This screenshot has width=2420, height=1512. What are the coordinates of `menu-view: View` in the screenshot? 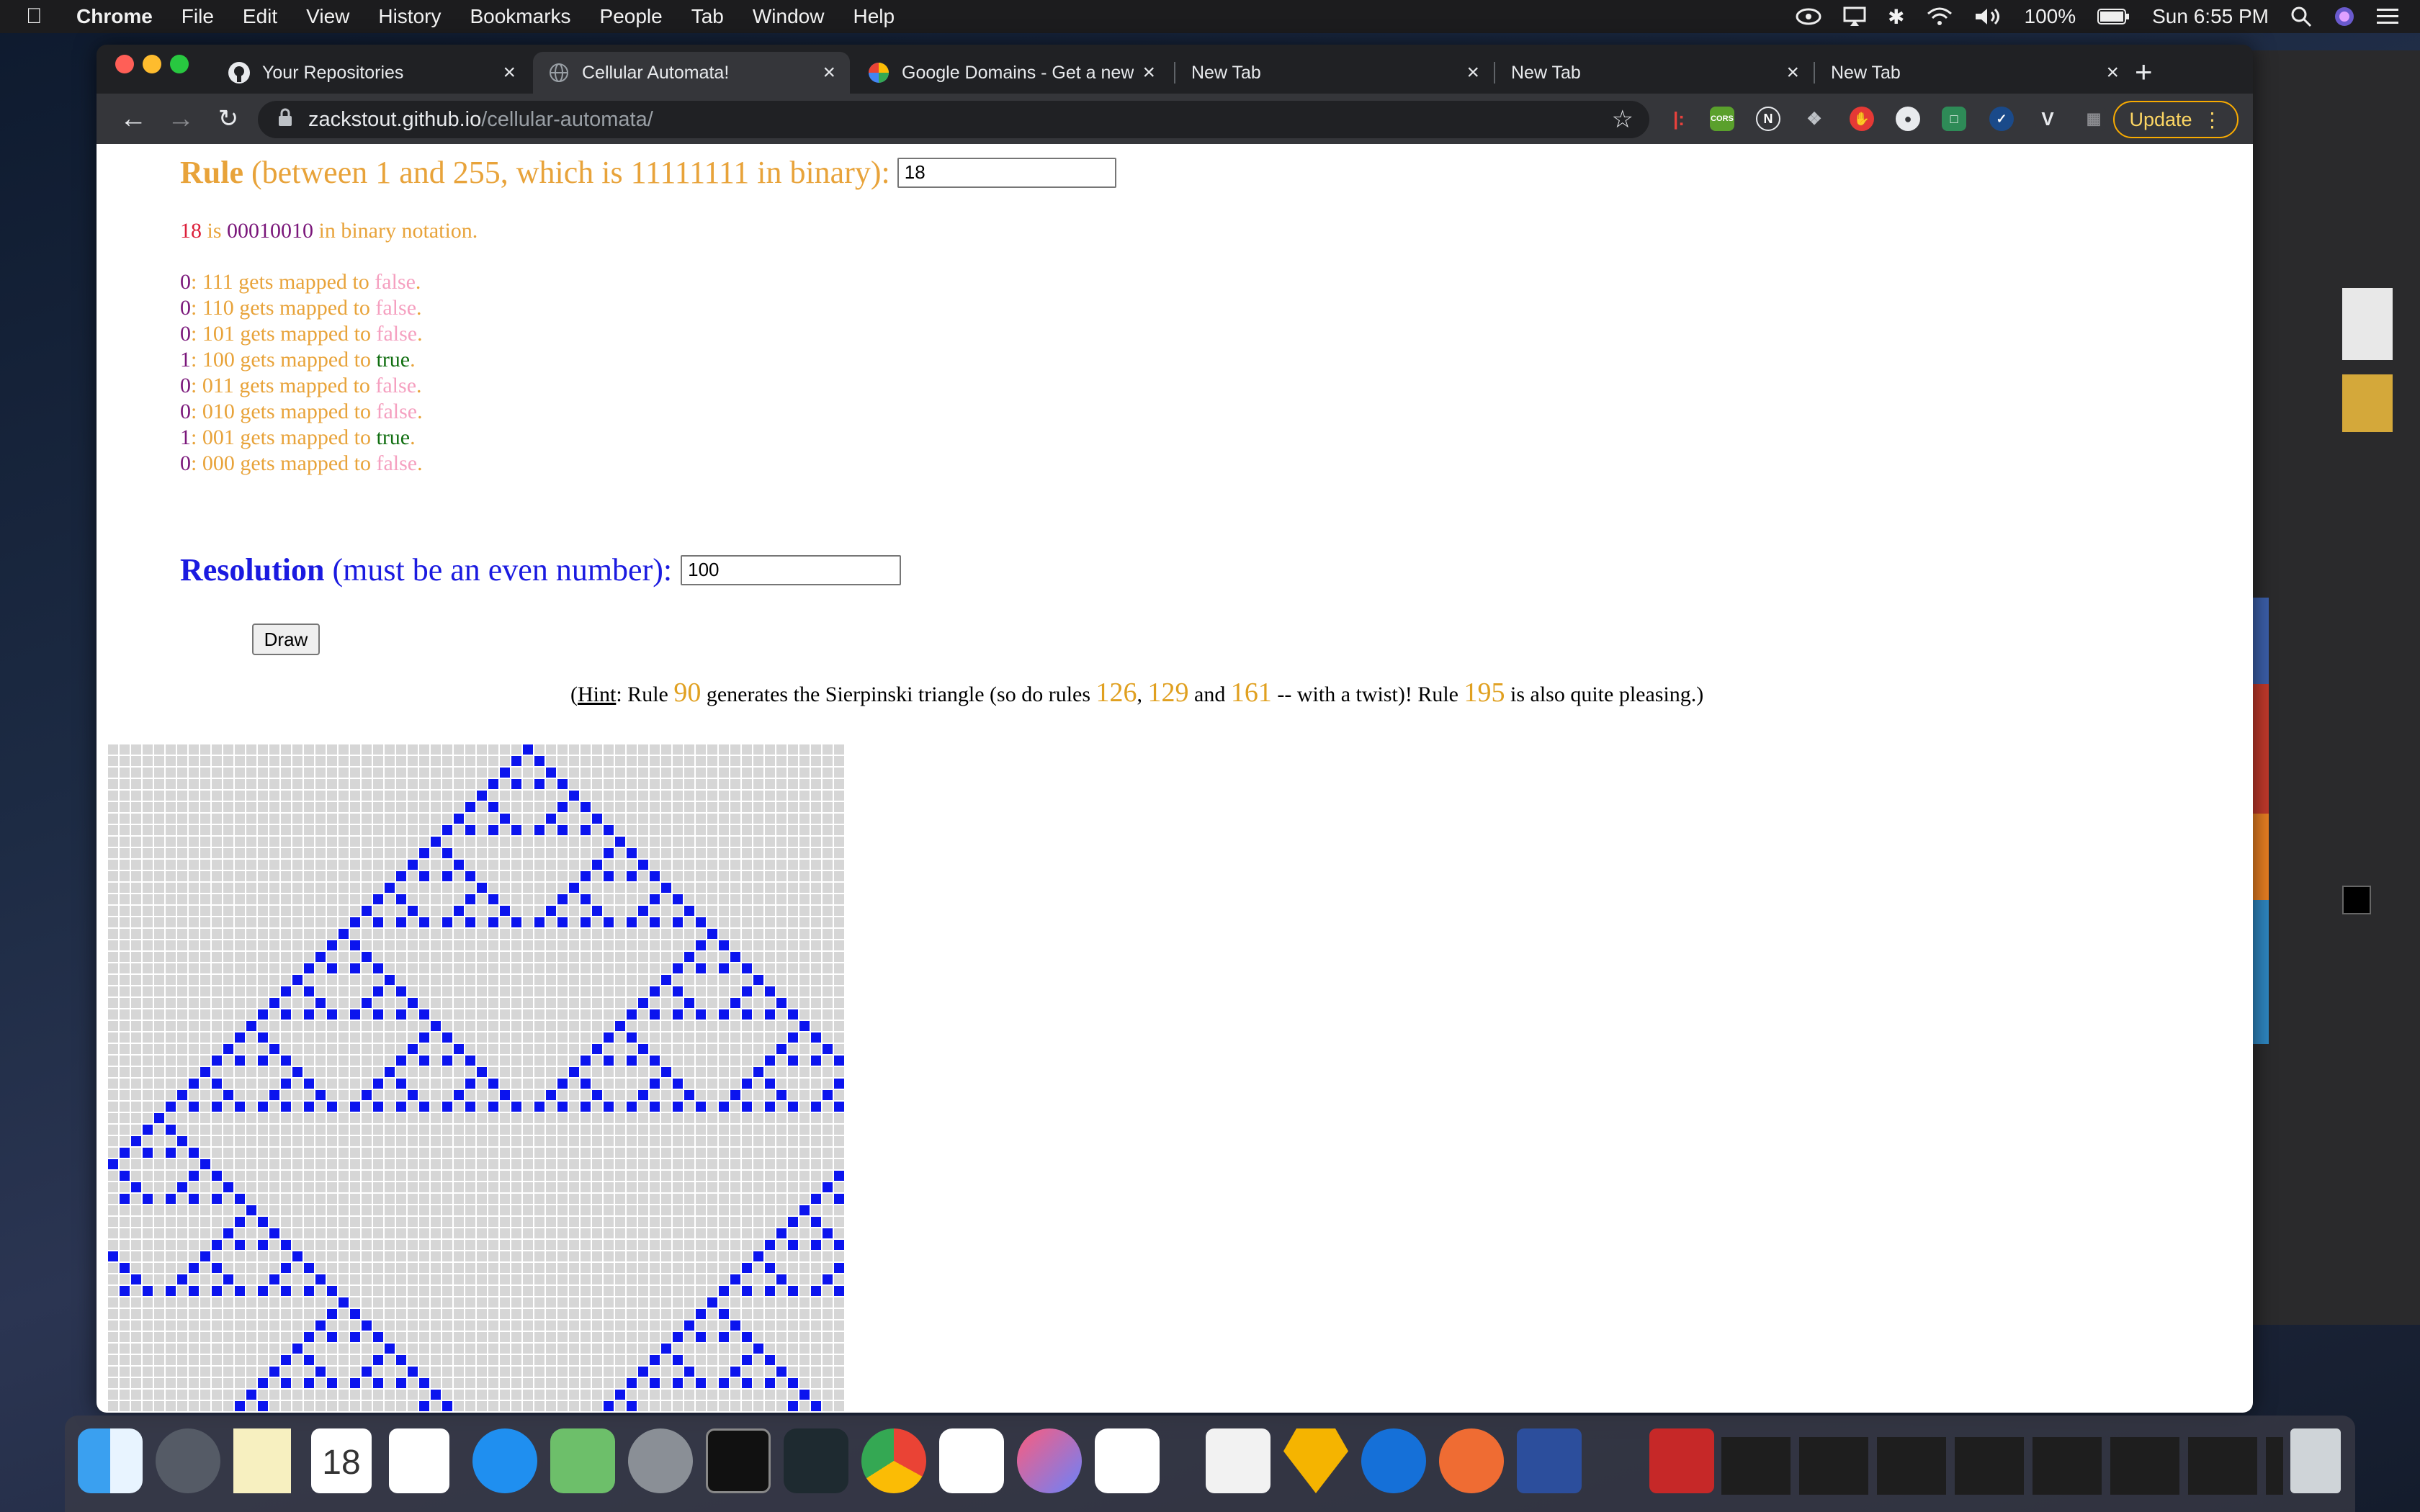 It's located at (327, 16).